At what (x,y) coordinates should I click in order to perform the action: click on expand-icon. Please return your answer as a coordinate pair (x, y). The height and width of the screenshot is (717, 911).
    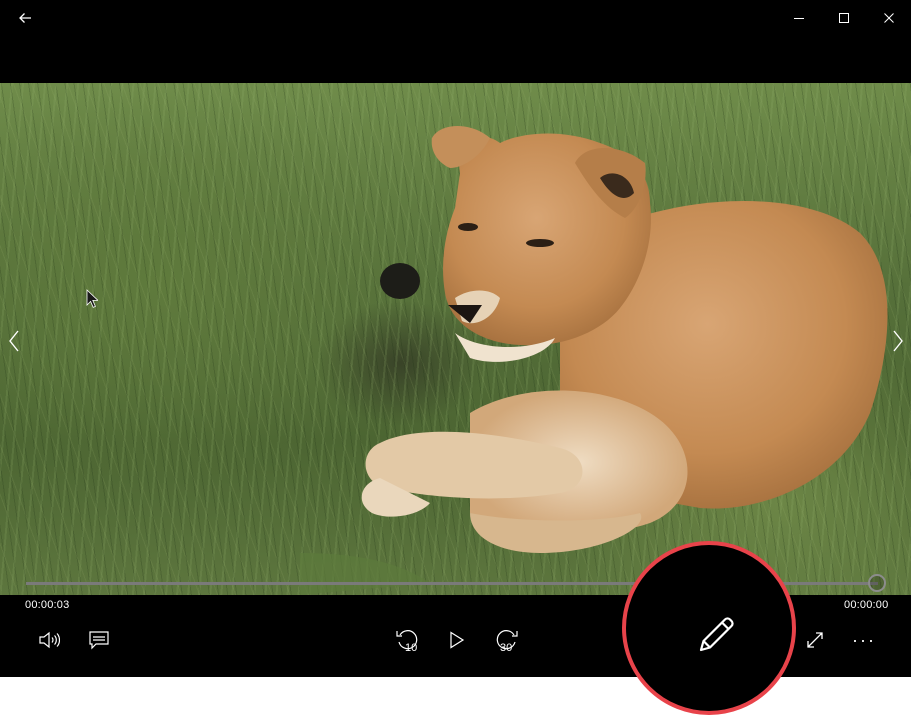
    Looking at the image, I should click on (815, 640).